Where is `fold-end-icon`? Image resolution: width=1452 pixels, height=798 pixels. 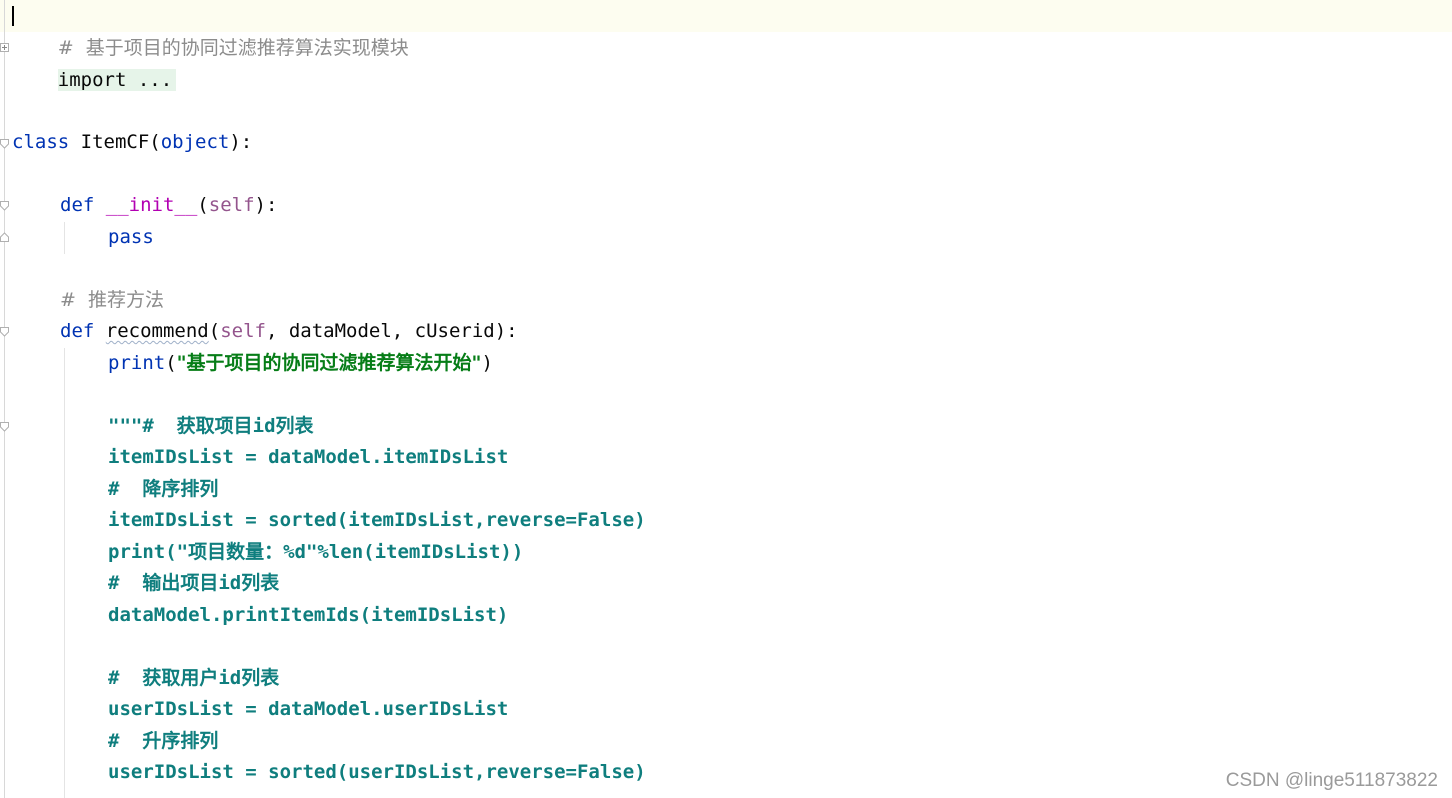 fold-end-icon is located at coordinates (4, 237).